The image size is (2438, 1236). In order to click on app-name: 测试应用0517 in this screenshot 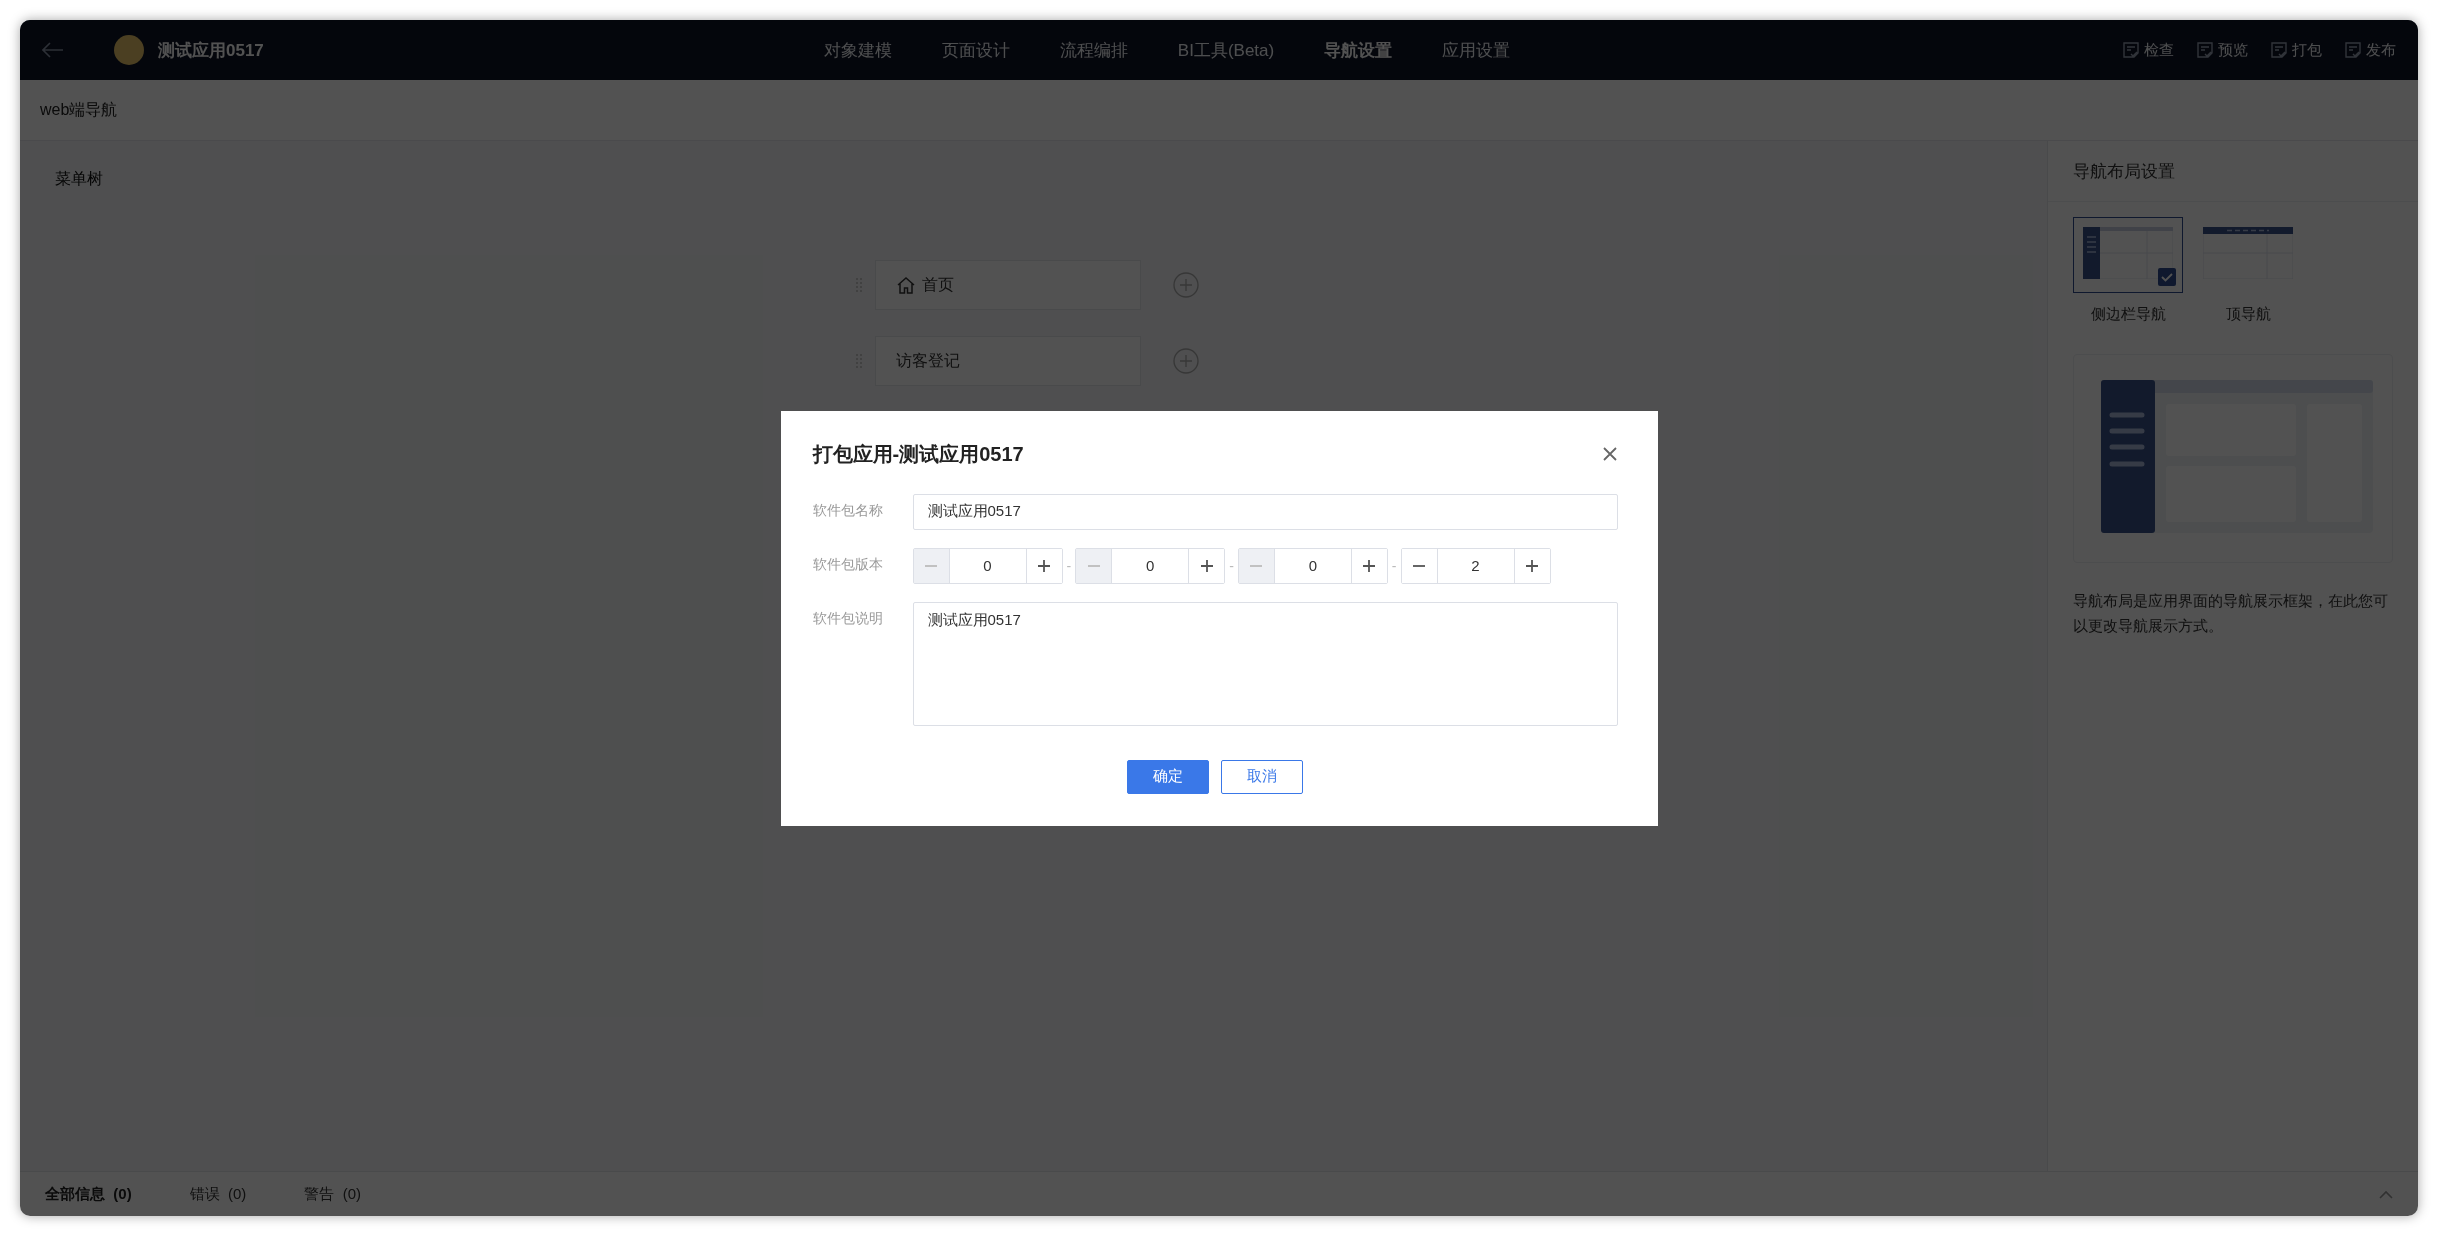, I will do `click(211, 50)`.